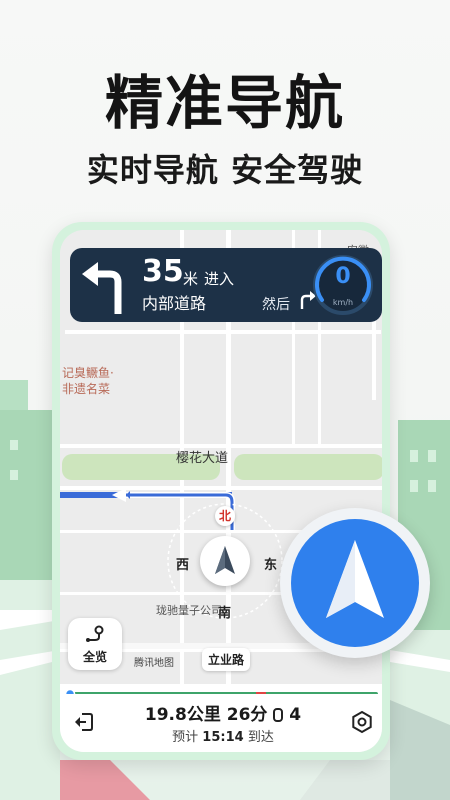 The height and width of the screenshot is (800, 450). What do you see at coordinates (221, 692) in the screenshot?
I see `route-progress-bar` at bounding box center [221, 692].